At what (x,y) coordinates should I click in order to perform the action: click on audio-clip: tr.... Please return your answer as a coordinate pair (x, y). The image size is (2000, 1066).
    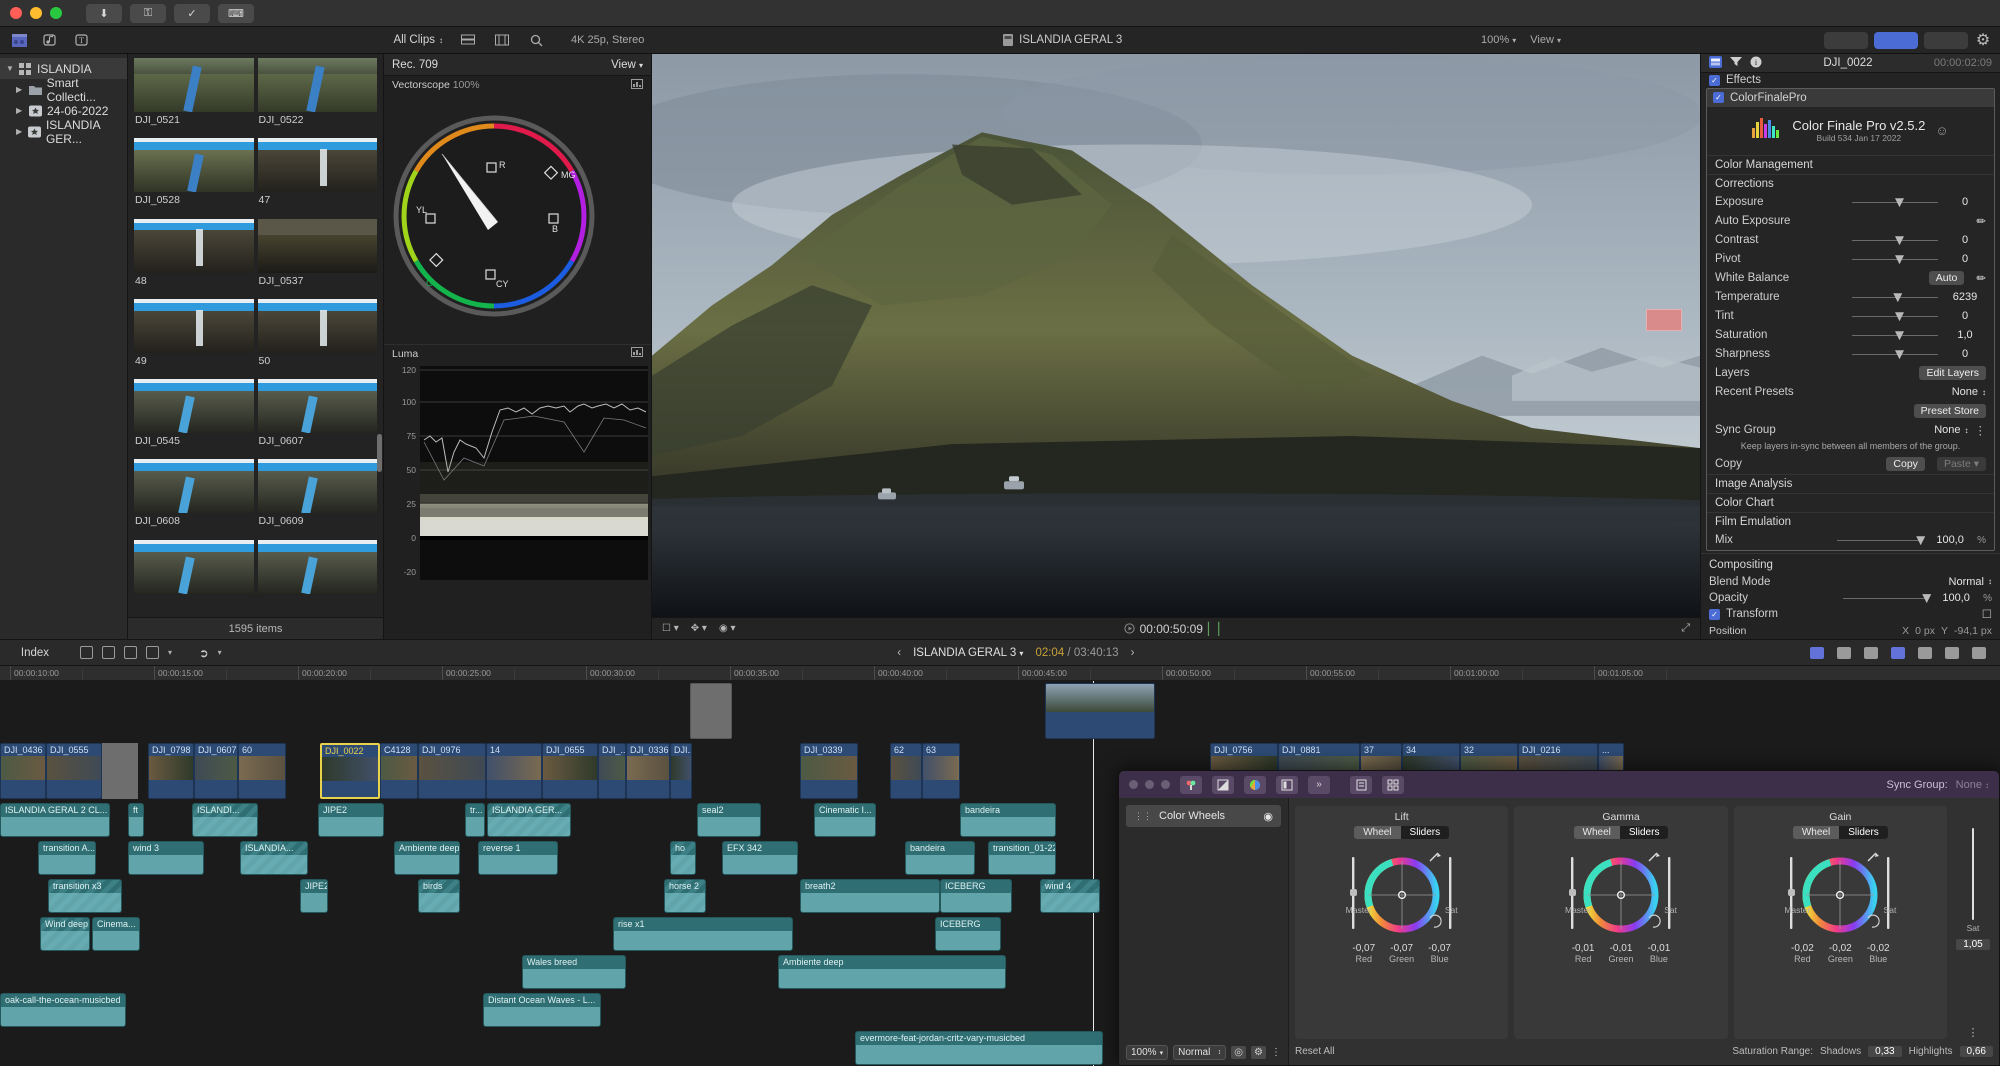
    Looking at the image, I should click on (475, 820).